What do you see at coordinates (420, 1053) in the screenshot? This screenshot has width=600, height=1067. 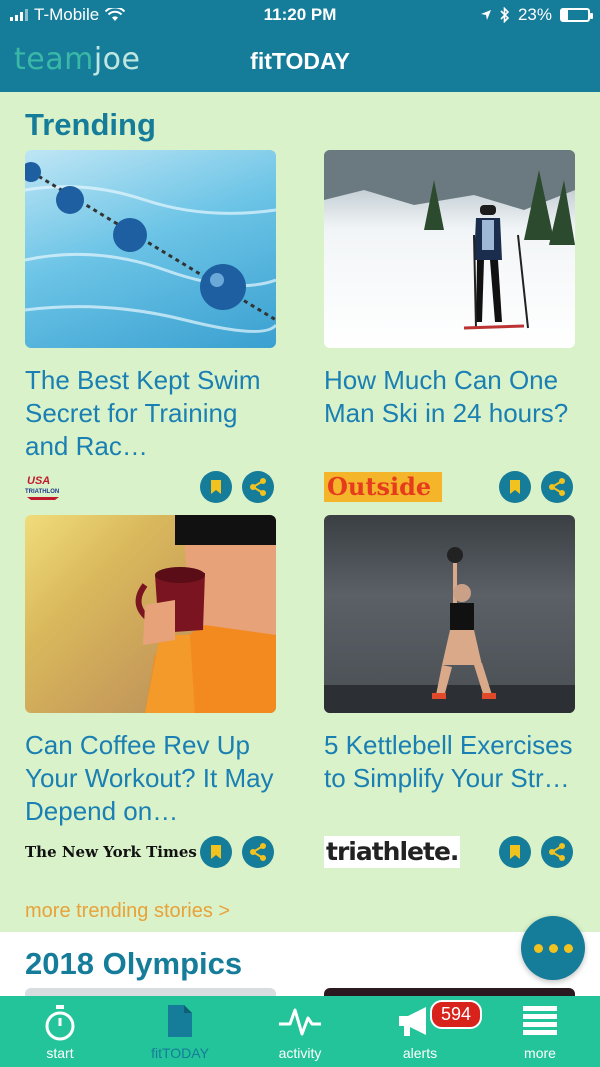 I see `tab-label: alerts` at bounding box center [420, 1053].